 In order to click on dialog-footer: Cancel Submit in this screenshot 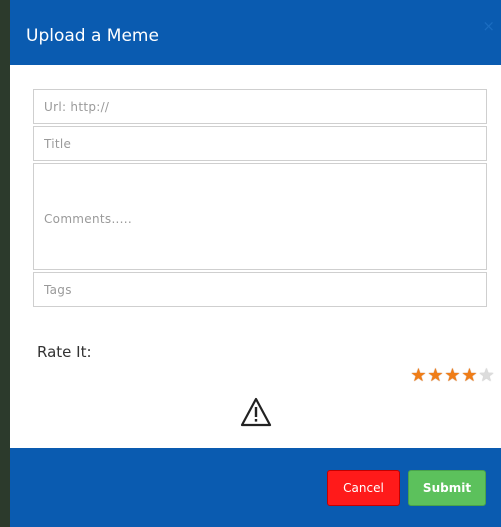, I will do `click(255, 487)`.